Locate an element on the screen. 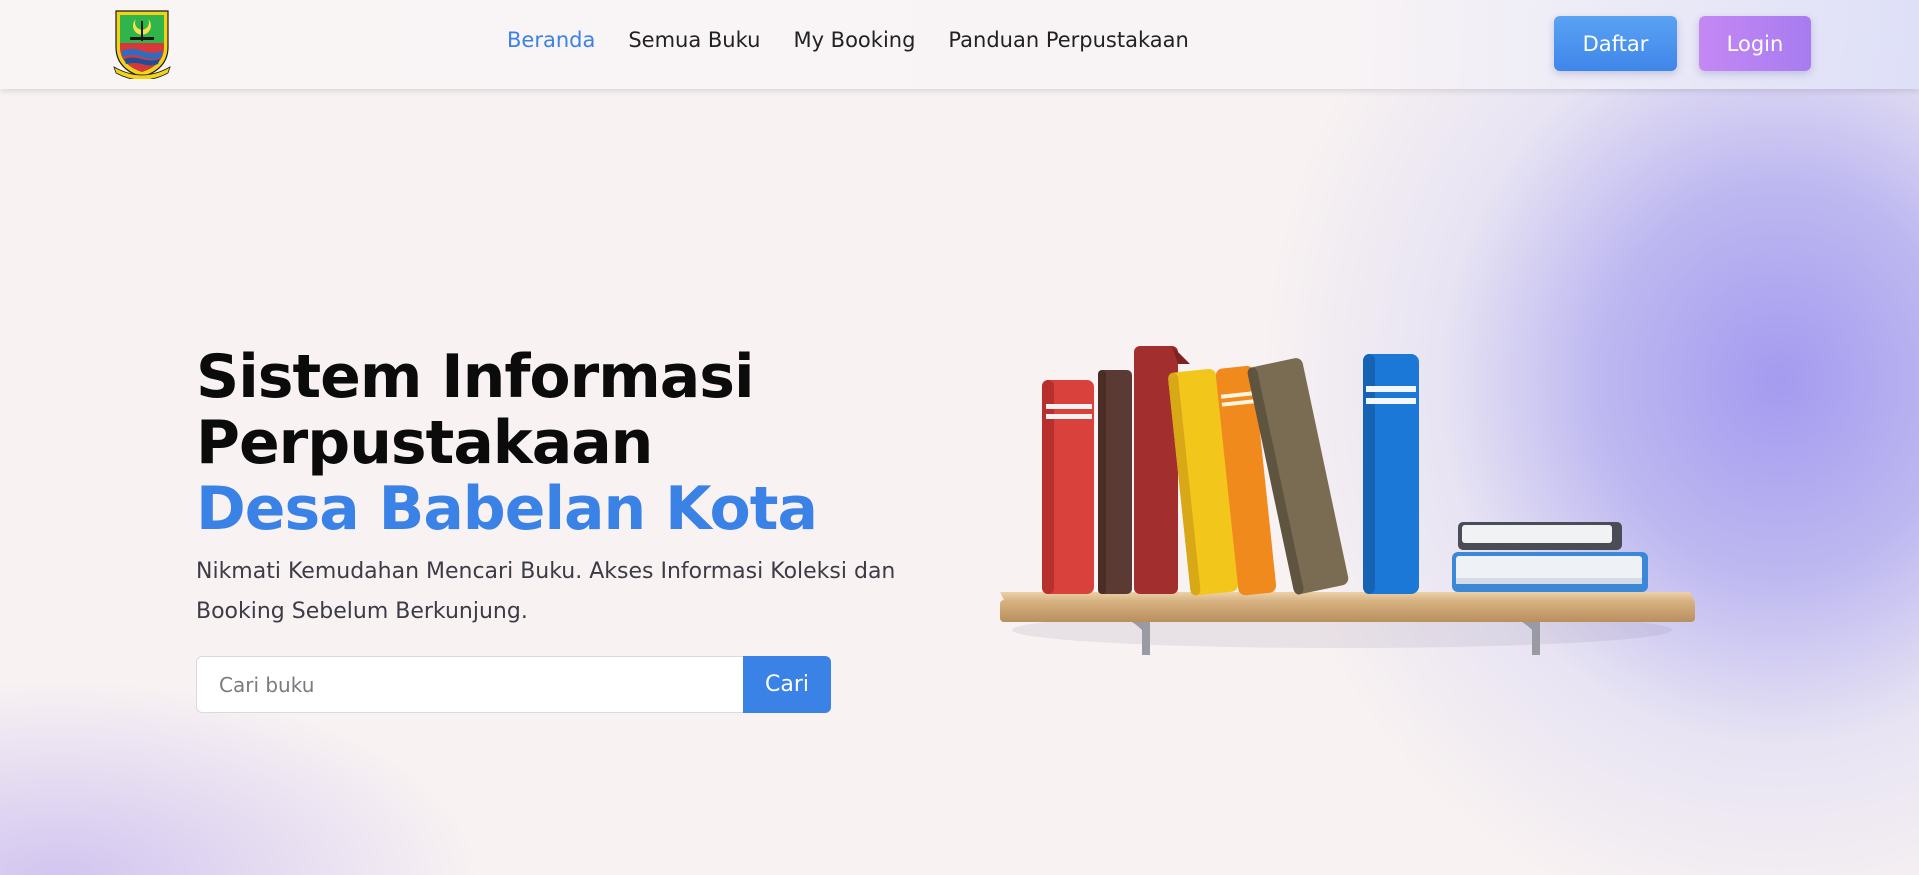  nav-link-panduan-perpustakaan: Panduan Perpustakaan is located at coordinates (1068, 40).